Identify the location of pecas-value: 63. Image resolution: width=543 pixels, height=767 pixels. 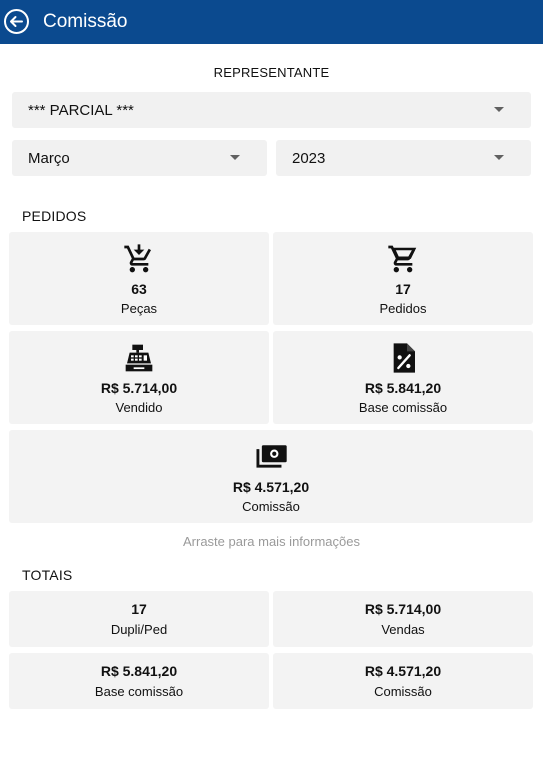
(139, 289).